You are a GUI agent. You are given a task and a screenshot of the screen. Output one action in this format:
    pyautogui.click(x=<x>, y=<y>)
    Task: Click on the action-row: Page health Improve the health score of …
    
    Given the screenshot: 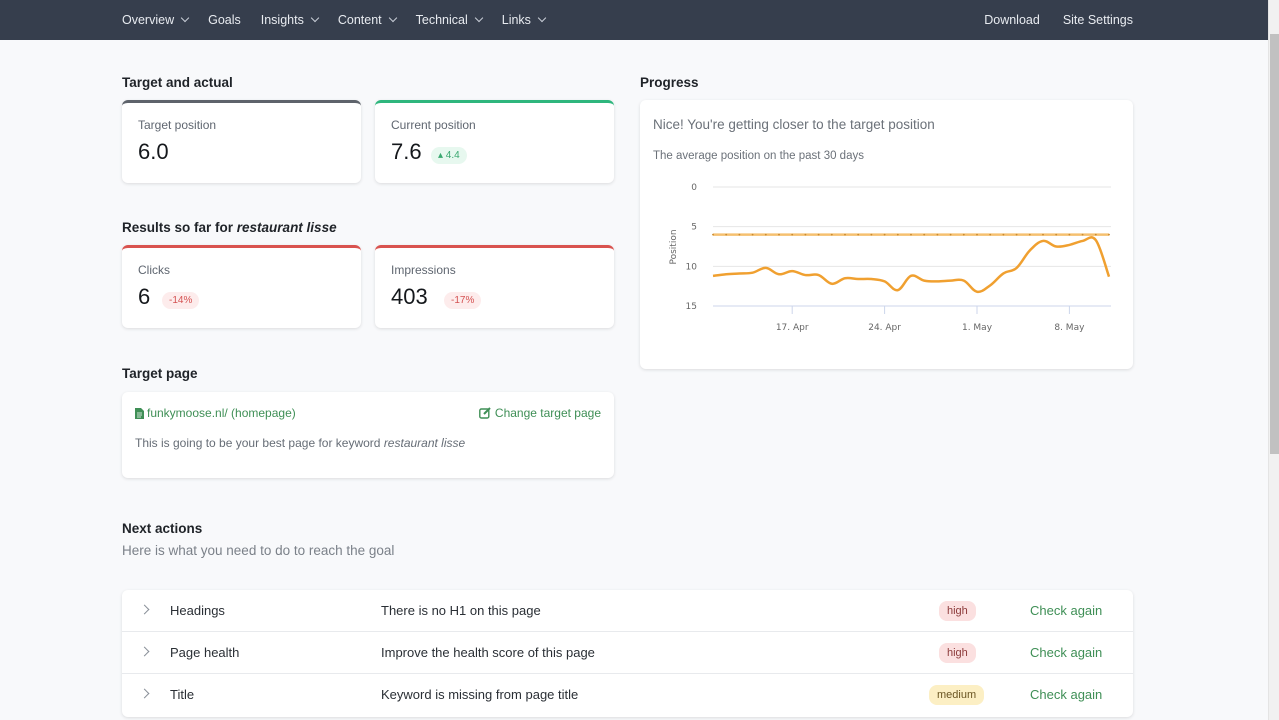 What is the action you would take?
    pyautogui.click(x=627, y=653)
    